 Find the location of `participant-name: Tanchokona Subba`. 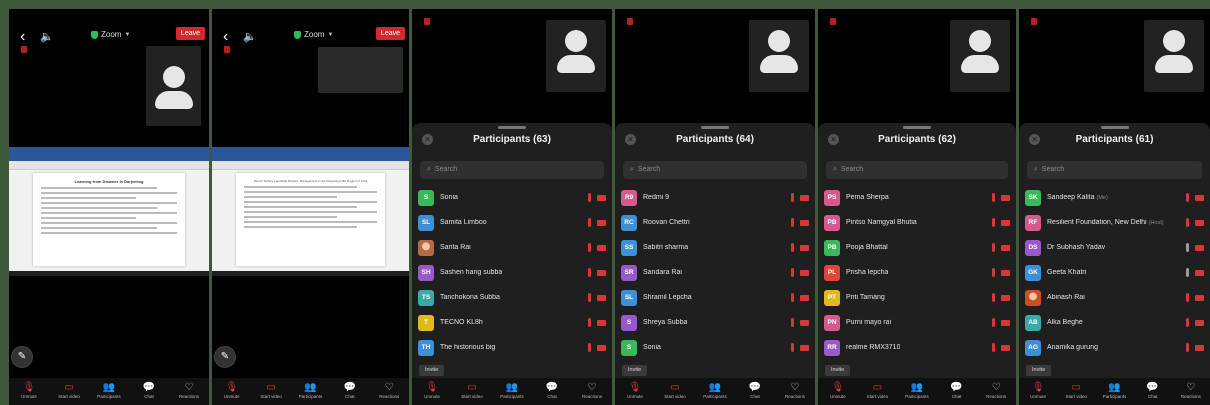

participant-name: Tanchokona Subba is located at coordinates (470, 297).